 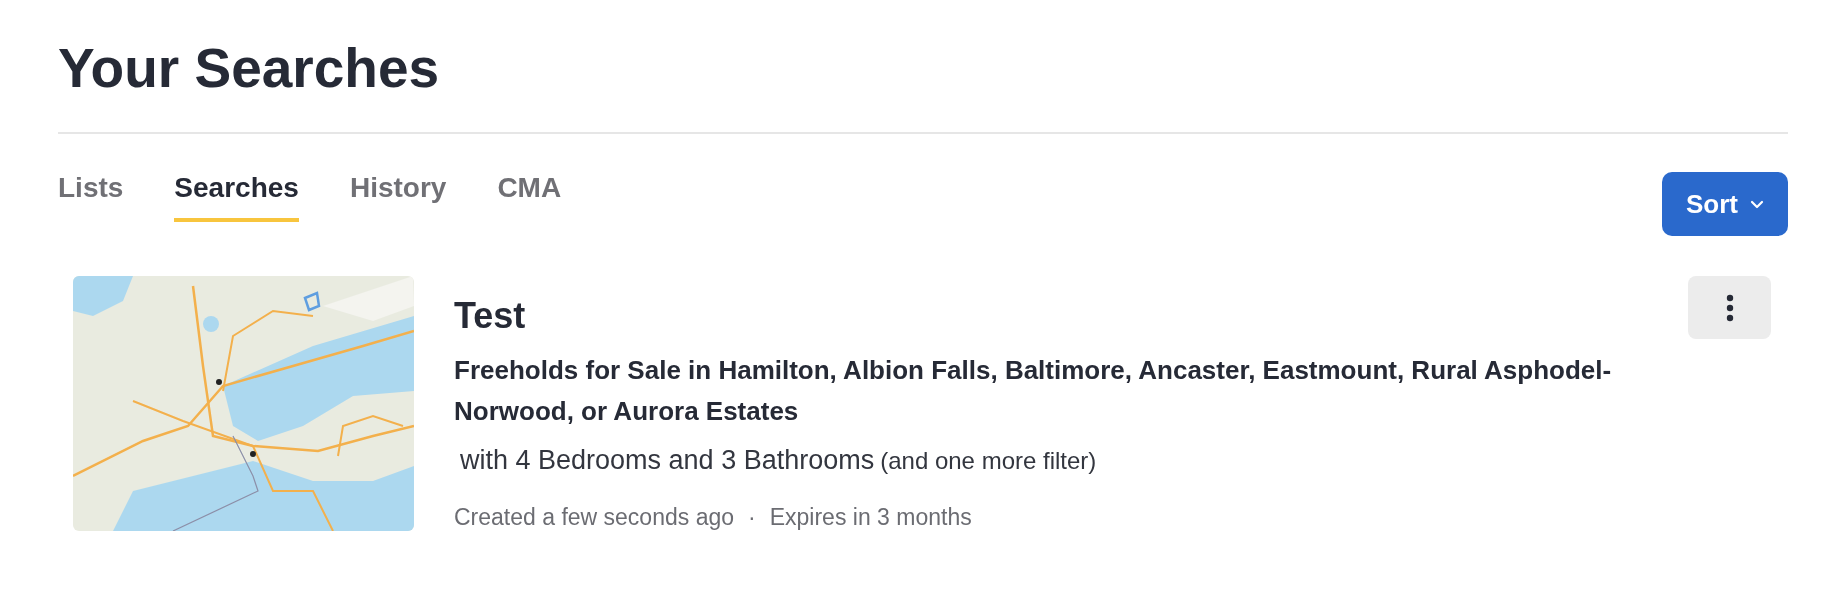 I want to click on tab: Lists, so click(x=91, y=197).